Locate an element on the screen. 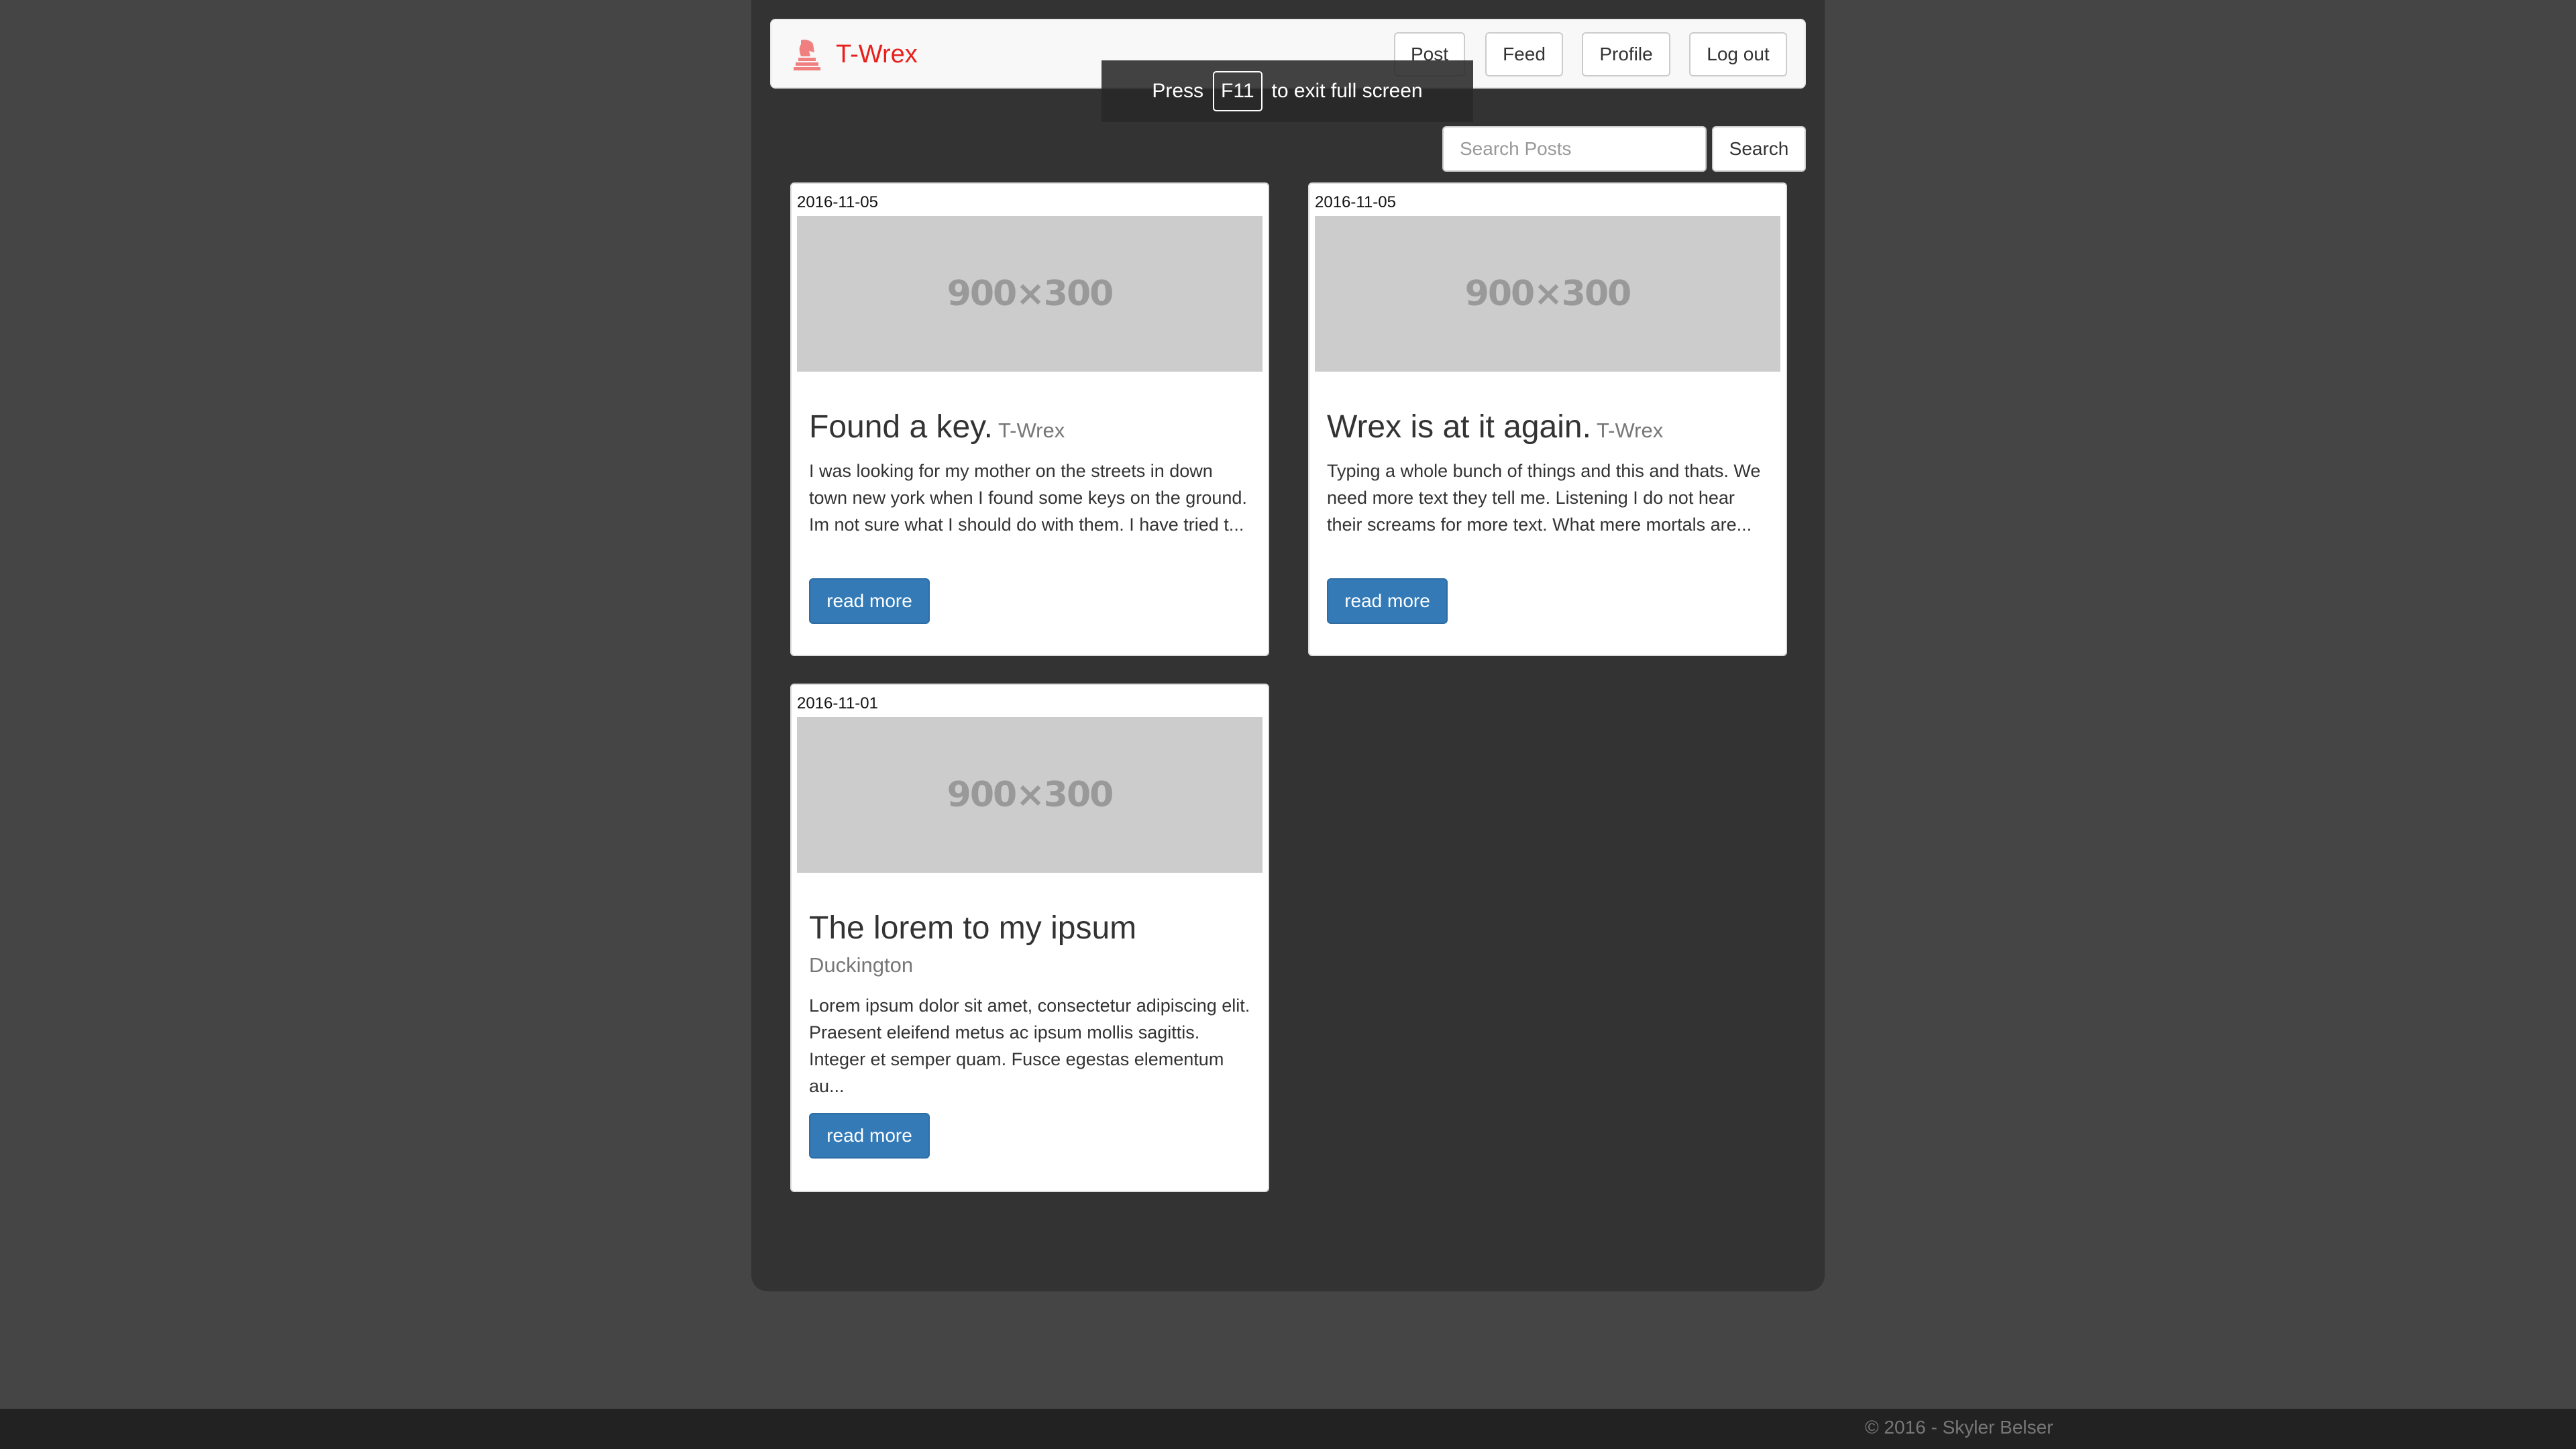 This screenshot has height=1449, width=2576. post-author: Duckington is located at coordinates (861, 965).